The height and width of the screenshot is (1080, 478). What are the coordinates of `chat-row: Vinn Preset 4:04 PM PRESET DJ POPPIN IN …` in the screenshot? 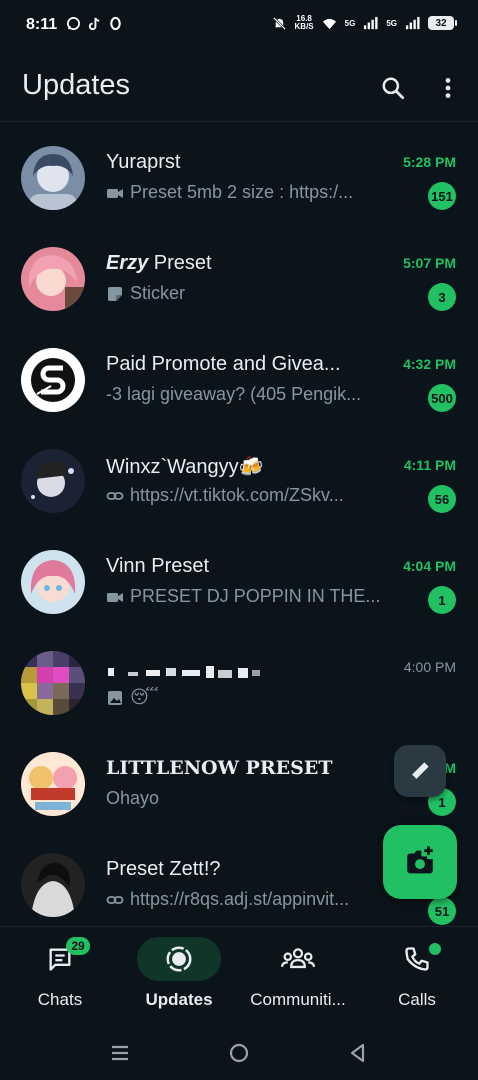 It's located at (239, 582).